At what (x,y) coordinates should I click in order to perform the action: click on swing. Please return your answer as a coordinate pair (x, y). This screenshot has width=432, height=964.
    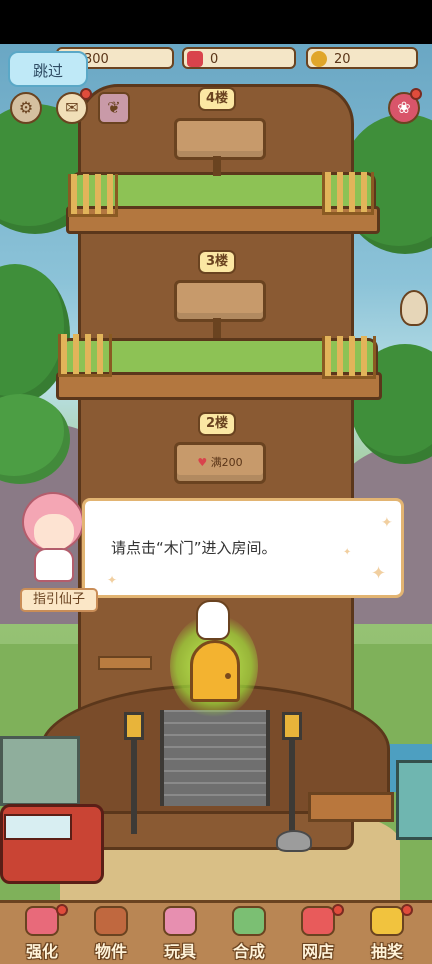
    Looking at the image, I should click on (125, 663).